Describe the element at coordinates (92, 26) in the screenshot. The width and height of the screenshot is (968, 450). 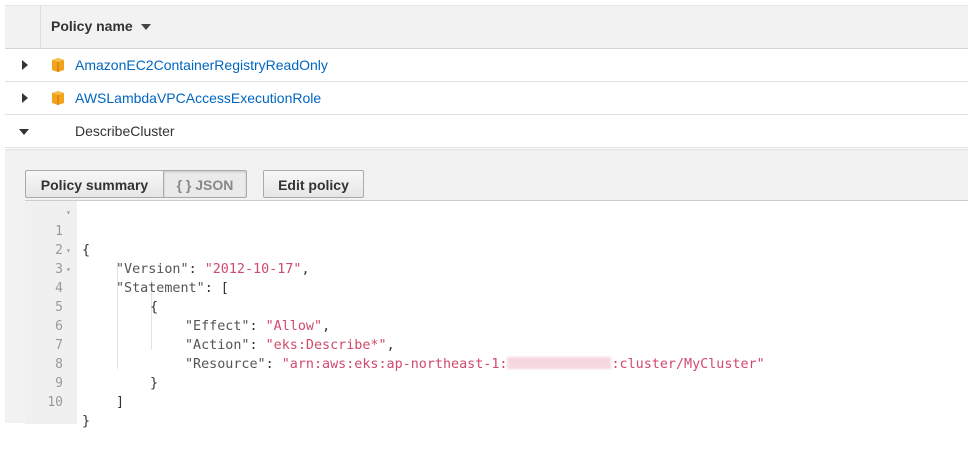
I see `policy-name-column-header: Policy name` at that location.